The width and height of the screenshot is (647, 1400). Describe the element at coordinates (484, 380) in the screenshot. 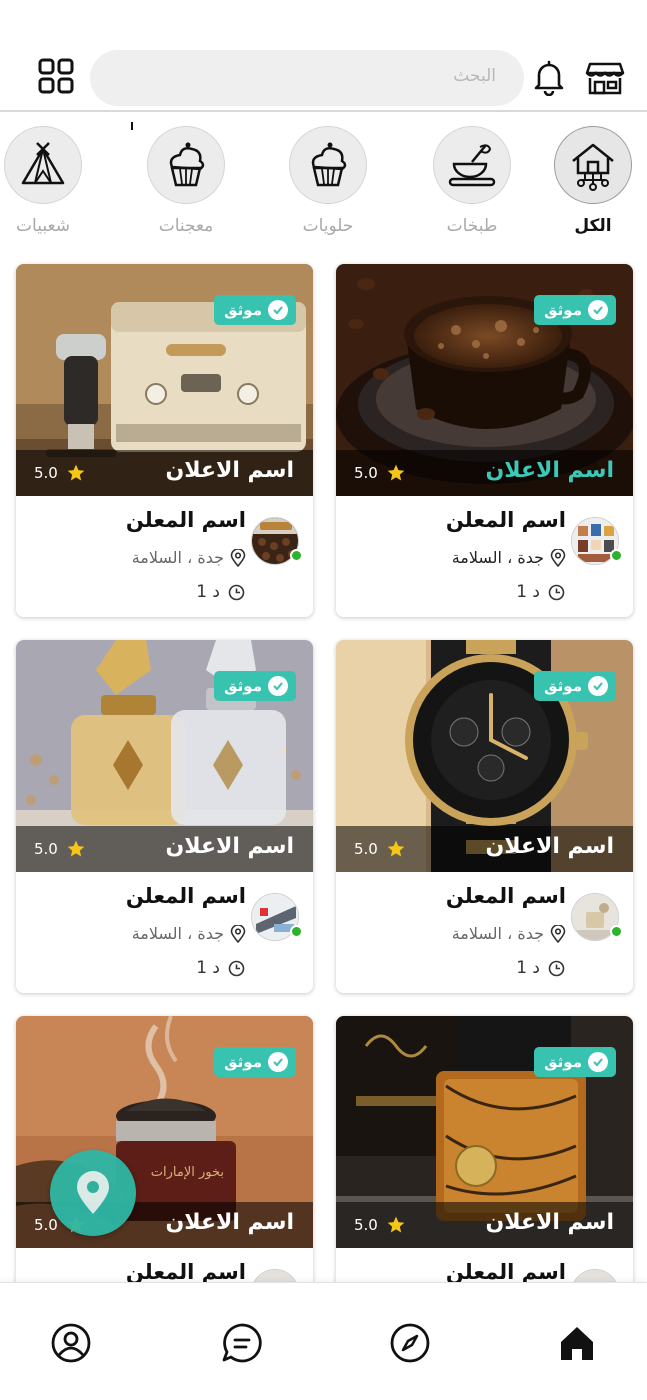

I see `listing-image-coffee-cup: موثق اسم الاعلان 5.0` at that location.